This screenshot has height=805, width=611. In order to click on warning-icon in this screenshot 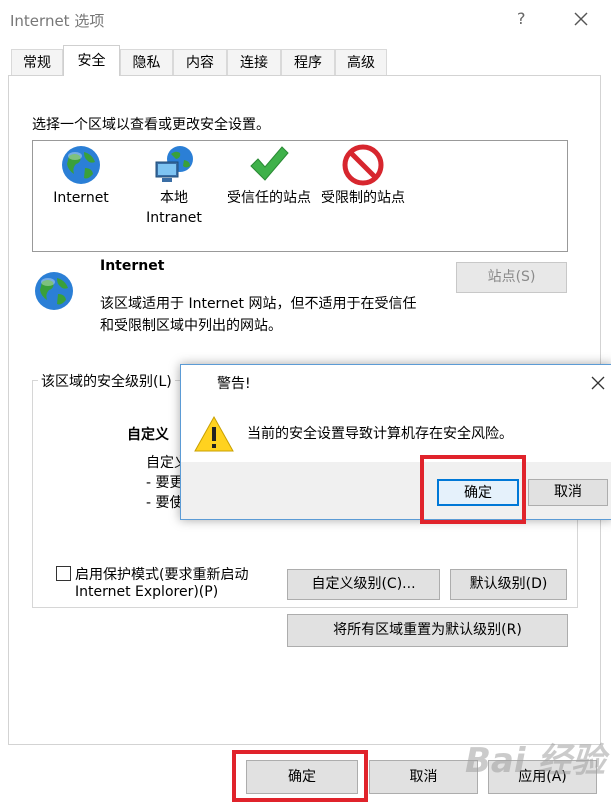, I will do `click(214, 433)`.